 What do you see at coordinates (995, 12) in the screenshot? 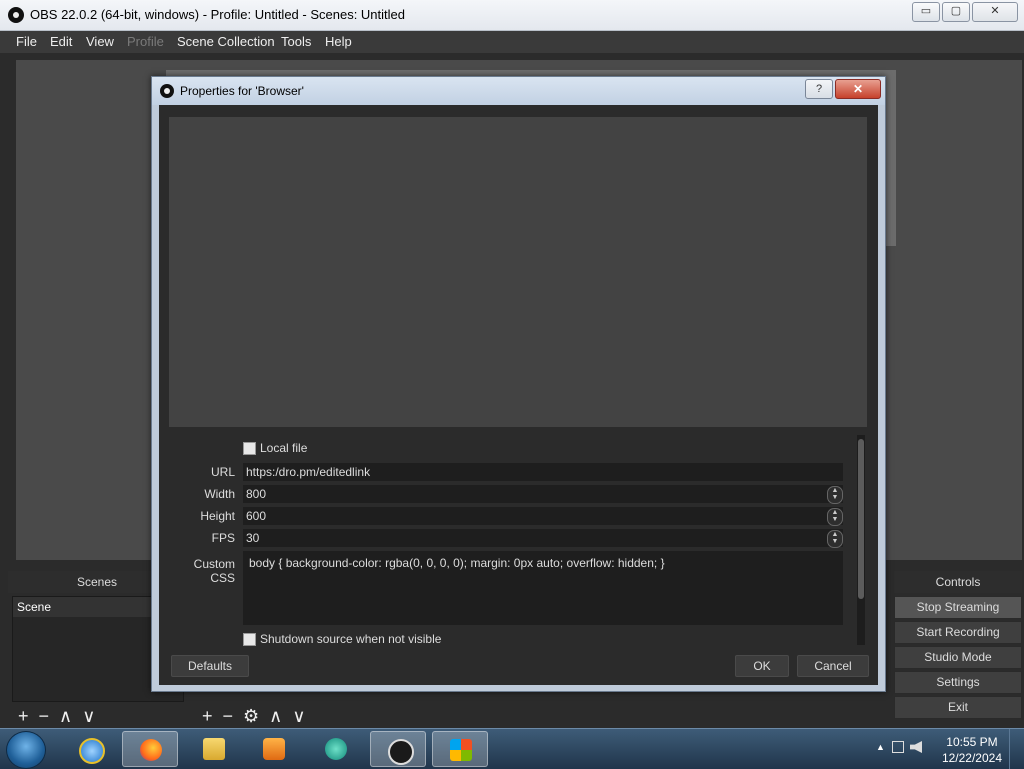
I see `close-window-button: ✕` at bounding box center [995, 12].